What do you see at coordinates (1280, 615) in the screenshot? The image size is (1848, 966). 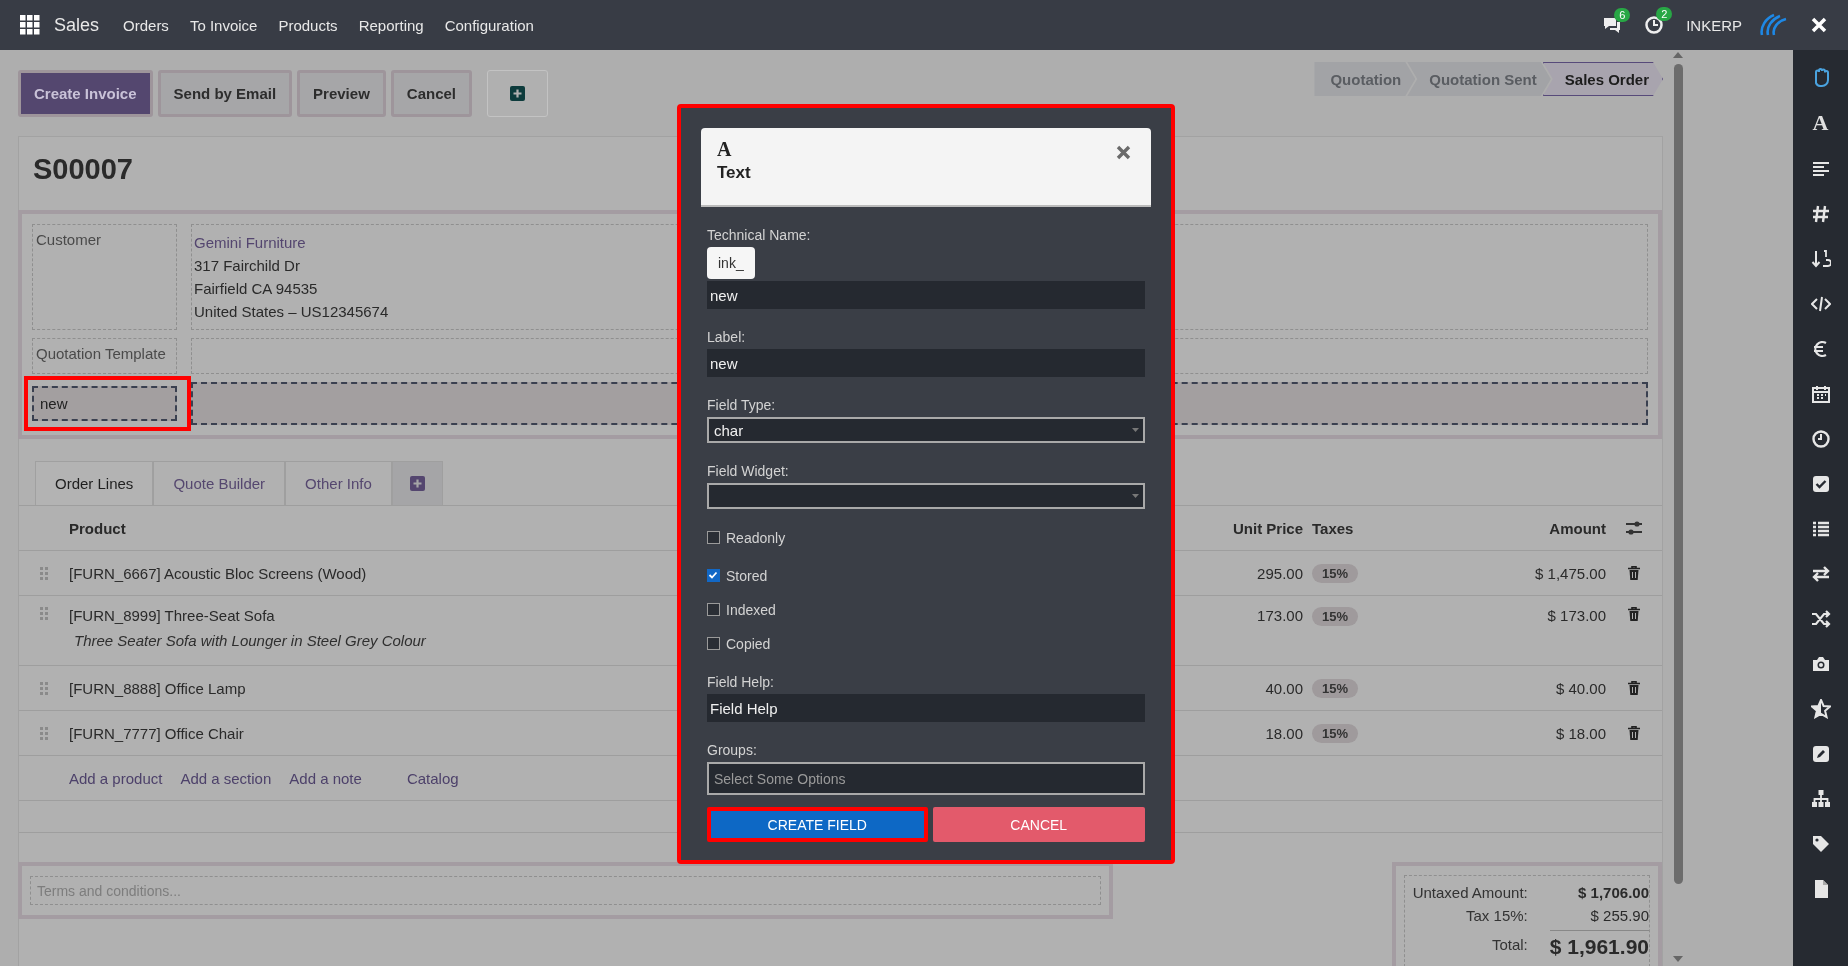 I see `unit-price: 173.00` at bounding box center [1280, 615].